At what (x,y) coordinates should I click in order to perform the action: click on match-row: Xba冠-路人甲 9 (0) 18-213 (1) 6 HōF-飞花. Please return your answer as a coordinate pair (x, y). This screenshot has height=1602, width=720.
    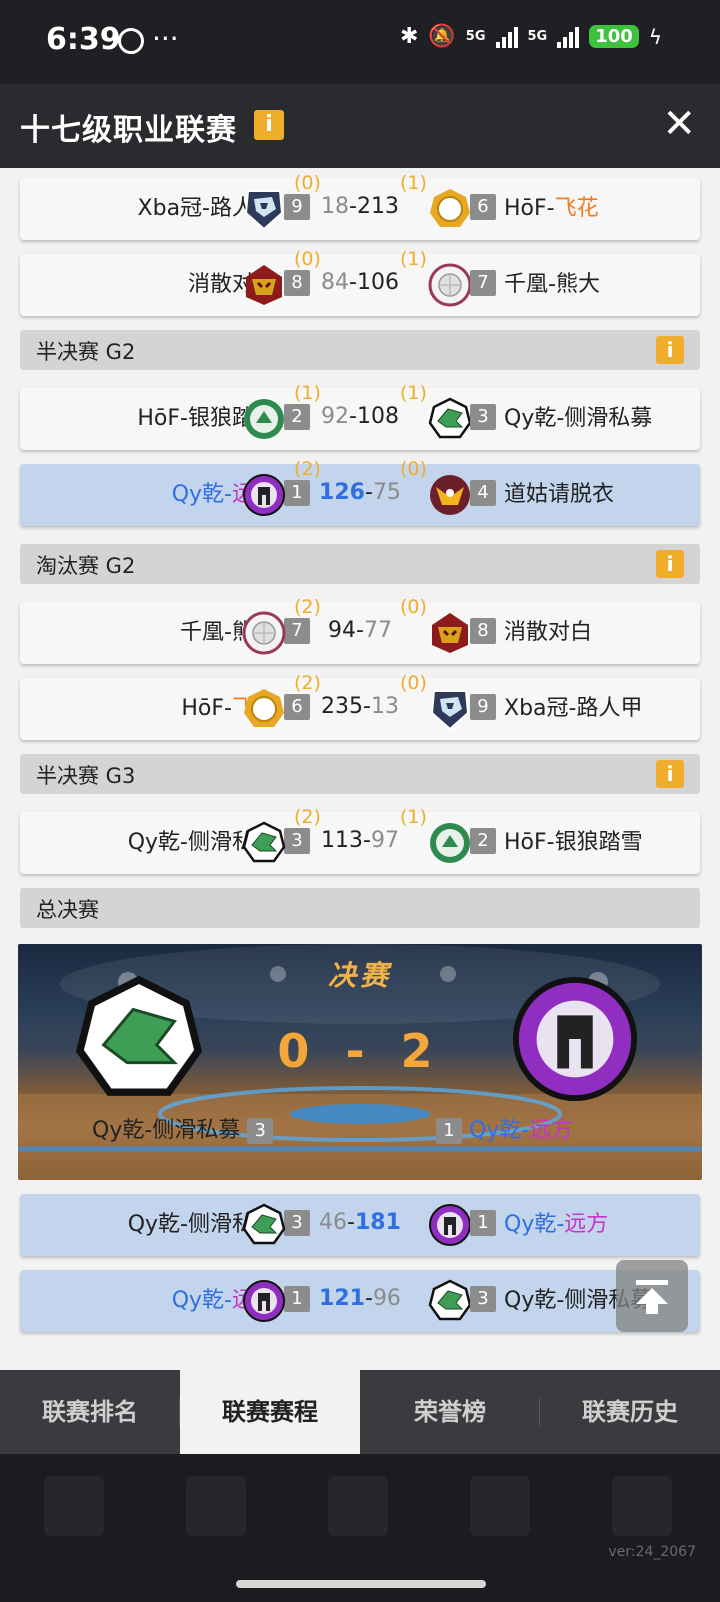
    Looking at the image, I should click on (360, 206).